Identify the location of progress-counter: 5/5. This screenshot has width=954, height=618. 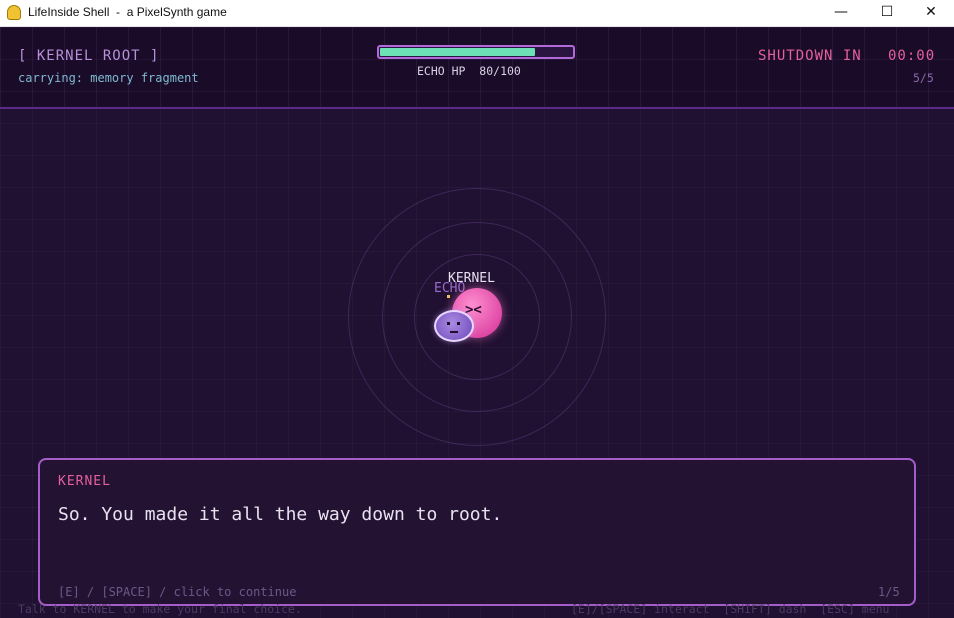
(923, 78).